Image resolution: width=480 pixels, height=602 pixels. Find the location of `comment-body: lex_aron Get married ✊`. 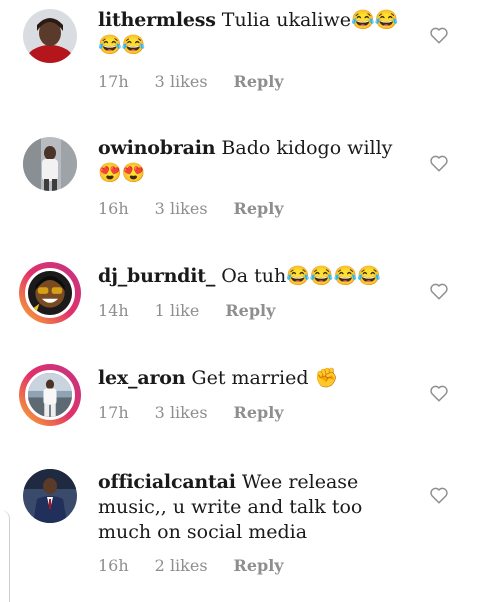

comment-body: lex_aron Get married ✊ is located at coordinates (258, 378).